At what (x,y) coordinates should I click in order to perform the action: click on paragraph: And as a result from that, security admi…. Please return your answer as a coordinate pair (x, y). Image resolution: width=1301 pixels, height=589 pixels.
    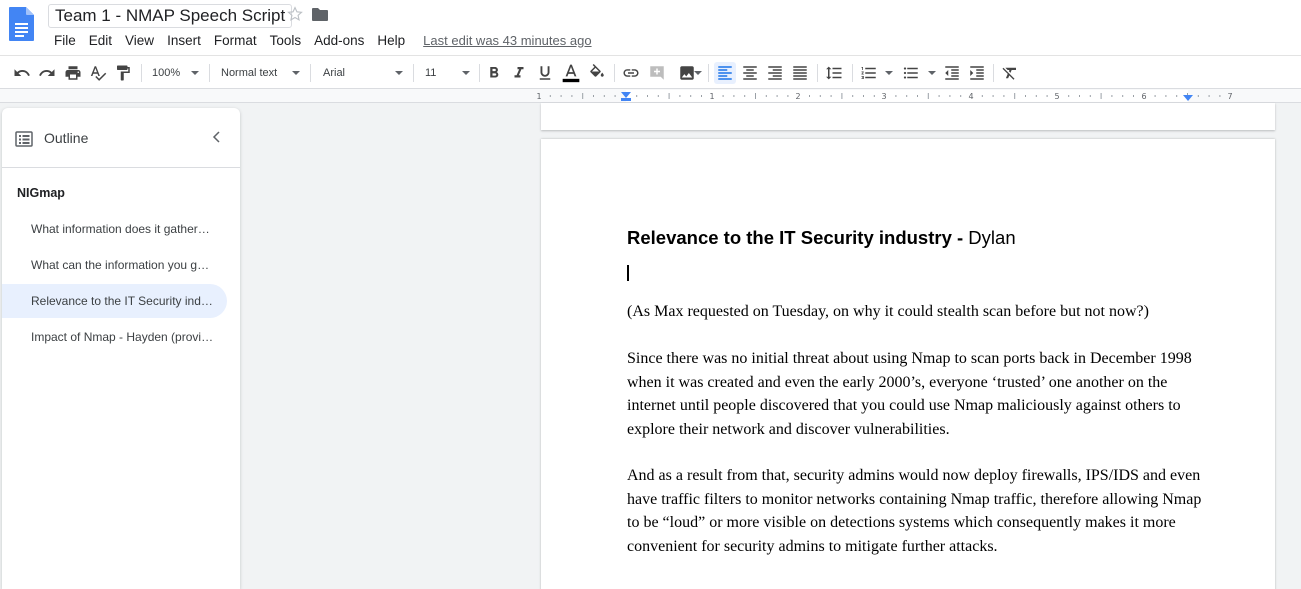
    Looking at the image, I should click on (914, 511).